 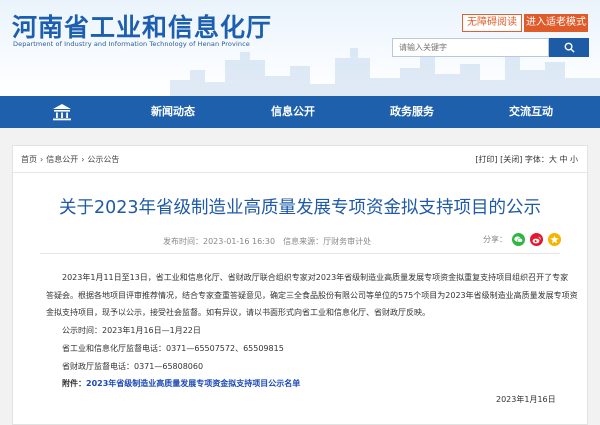 I want to click on share-bar: 分享：, so click(x=522, y=239).